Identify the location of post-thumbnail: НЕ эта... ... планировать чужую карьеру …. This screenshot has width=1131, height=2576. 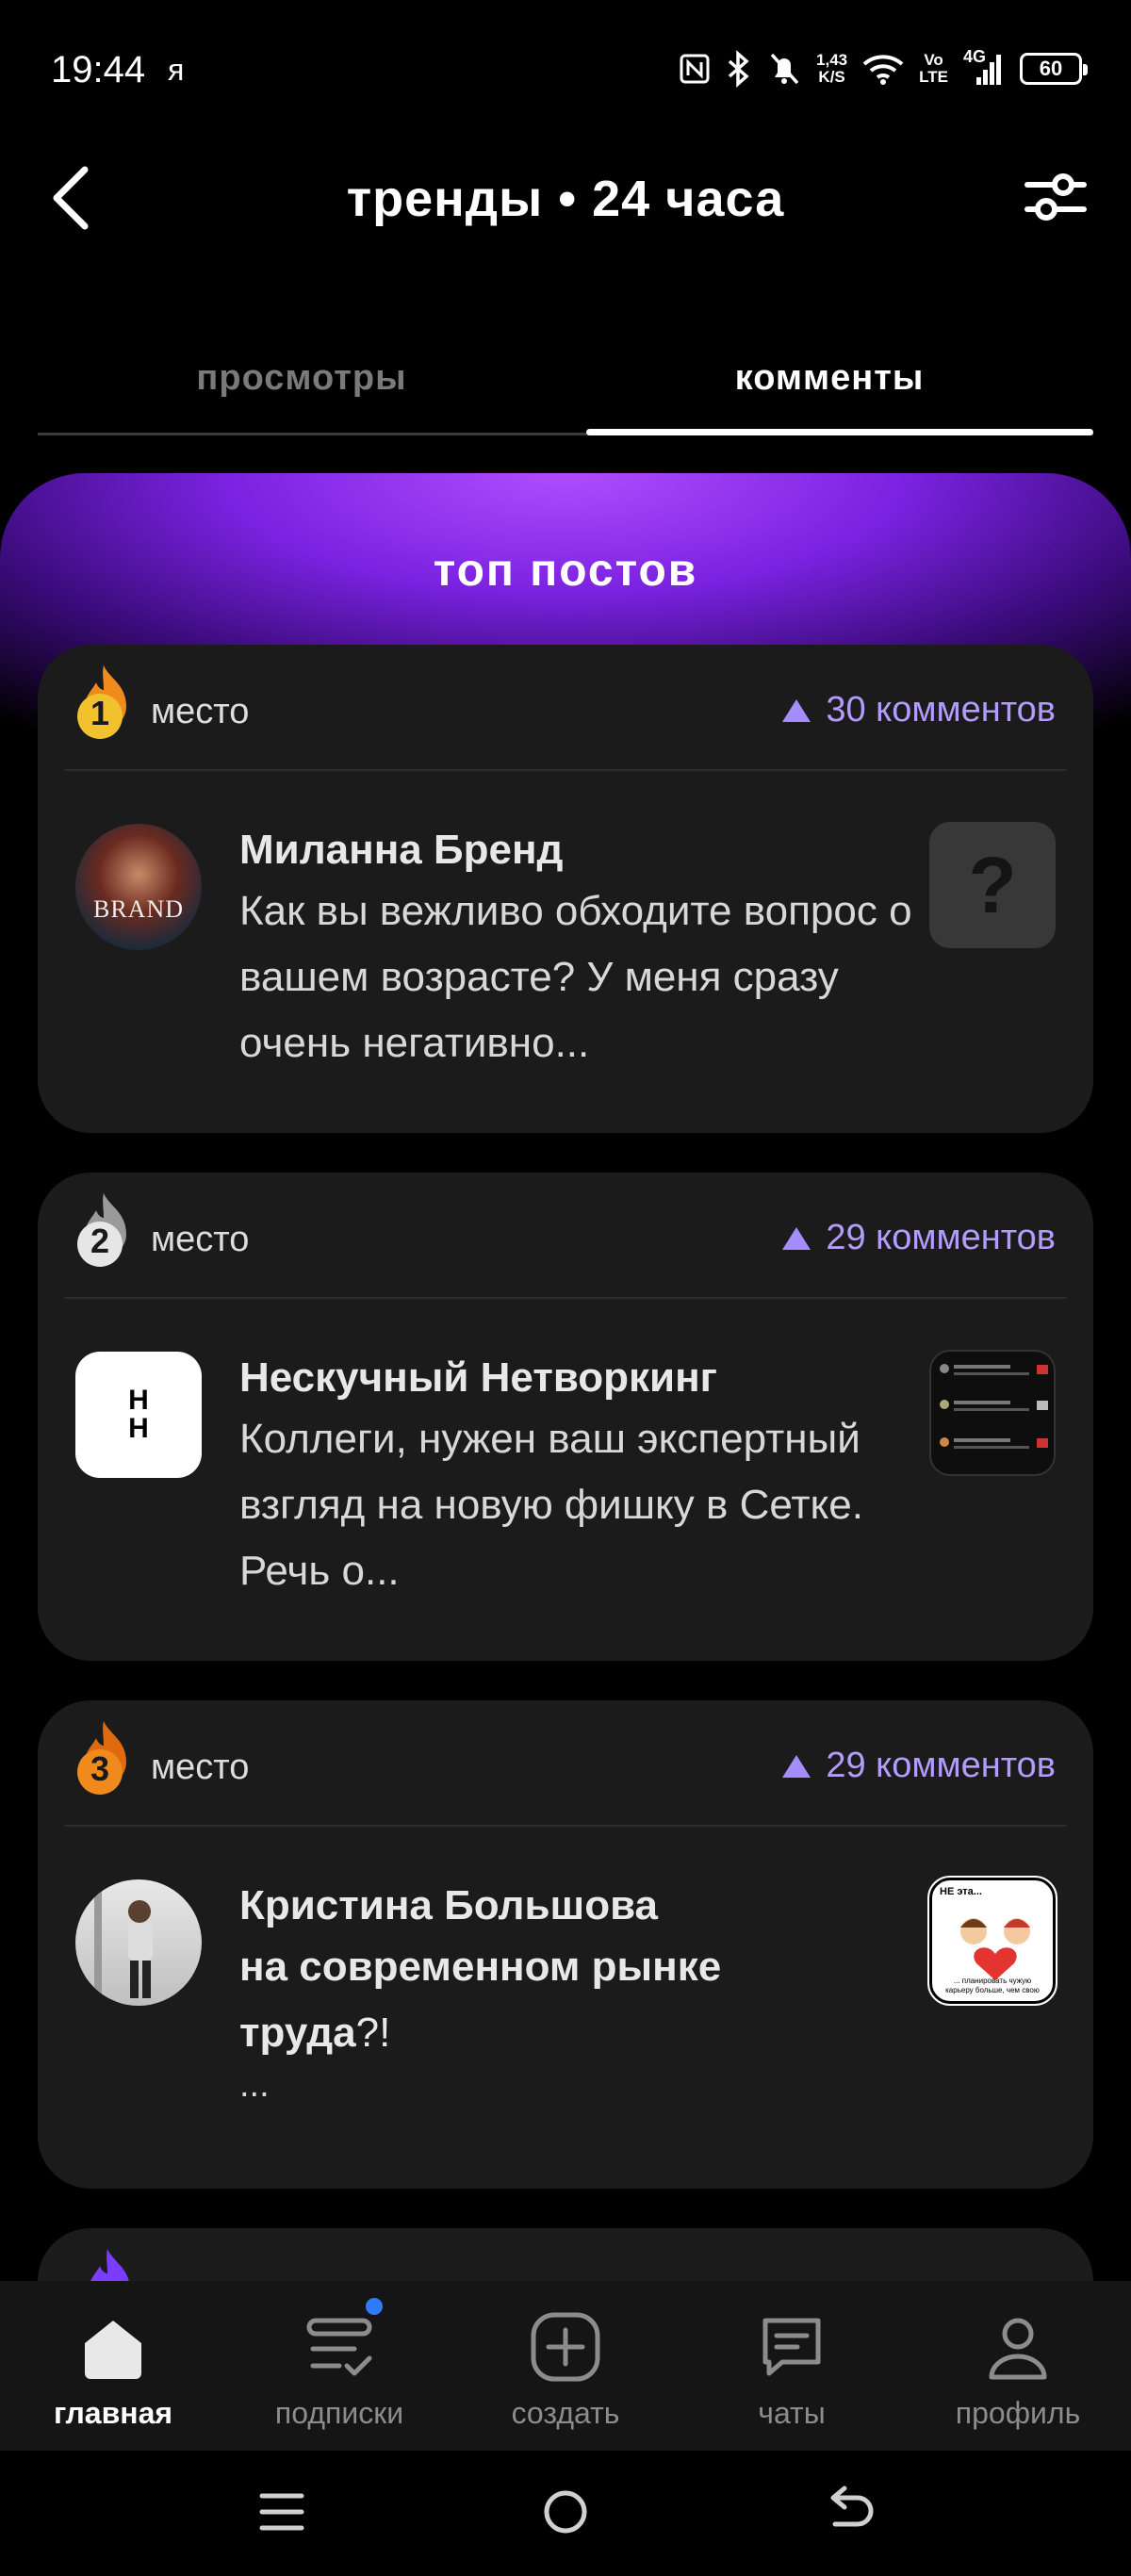
(992, 1941).